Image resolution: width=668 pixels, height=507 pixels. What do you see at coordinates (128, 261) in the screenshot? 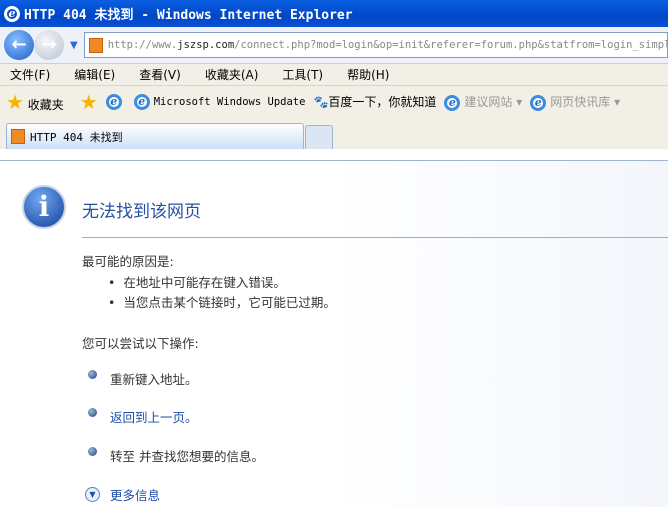
I see `cause-label: 最可能的原因是:` at bounding box center [128, 261].